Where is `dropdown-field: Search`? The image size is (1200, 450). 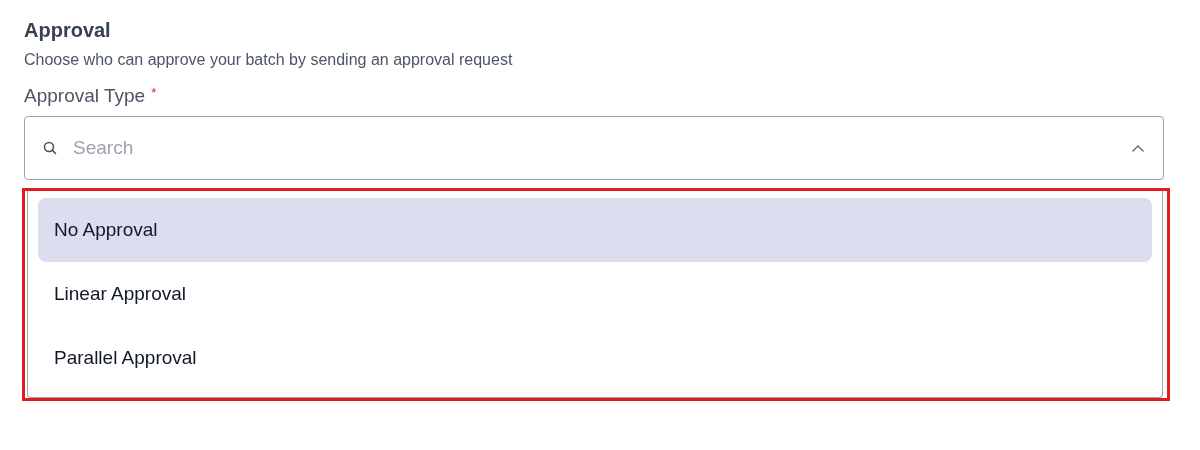
dropdown-field: Search is located at coordinates (594, 148).